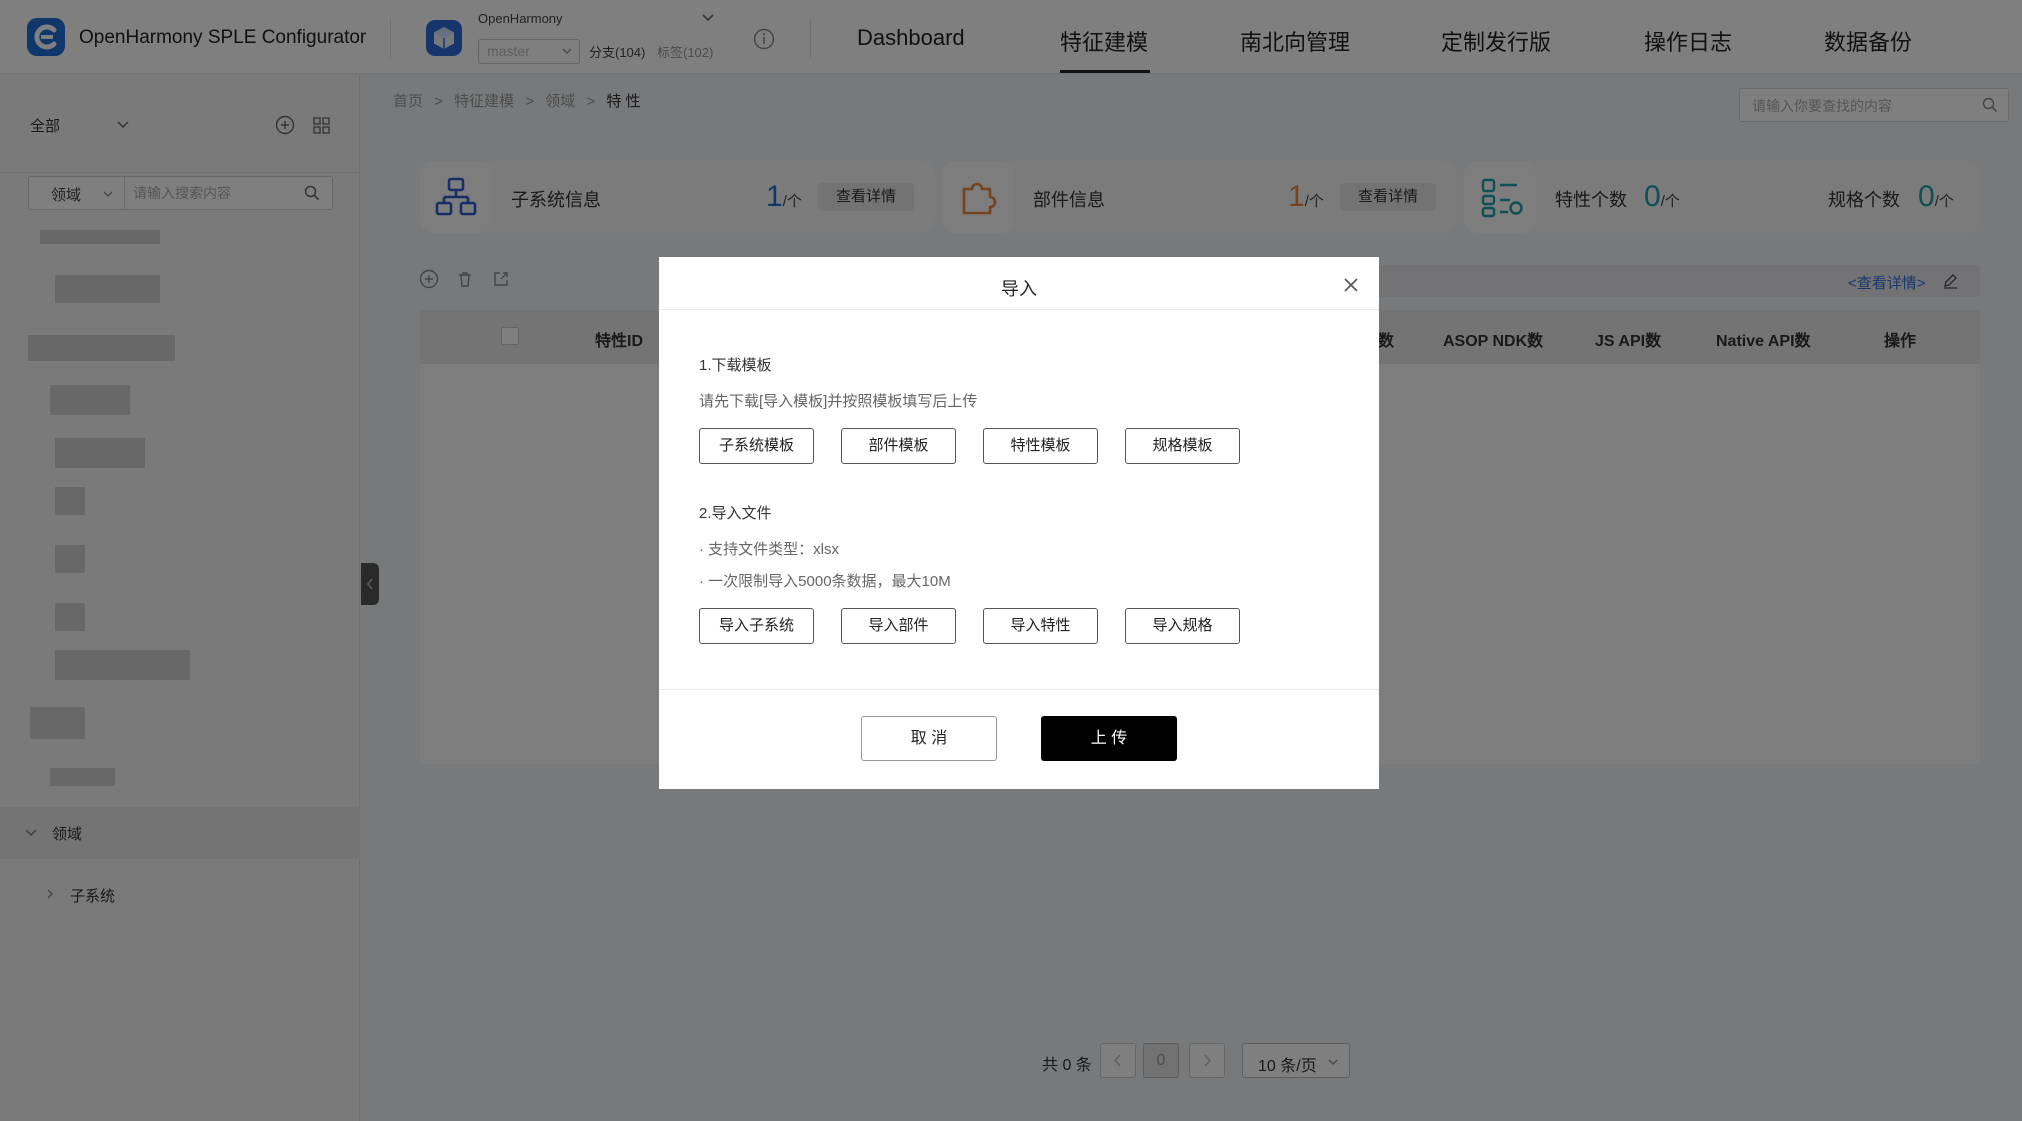 The width and height of the screenshot is (2022, 1121). I want to click on template-buttons: 子系统模板 部件模板 特性模板 规格模板, so click(979, 446).